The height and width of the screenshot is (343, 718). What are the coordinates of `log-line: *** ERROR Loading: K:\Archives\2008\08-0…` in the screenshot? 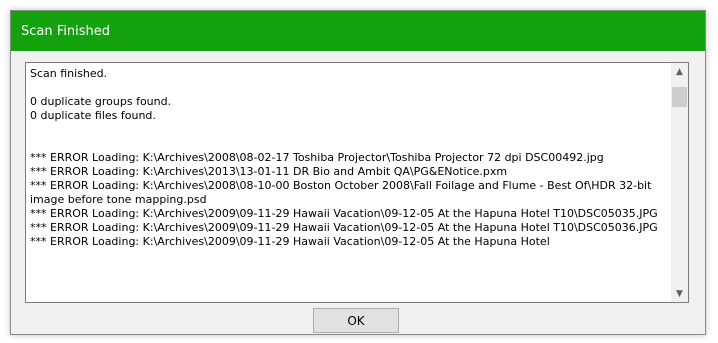 It's located at (317, 157).